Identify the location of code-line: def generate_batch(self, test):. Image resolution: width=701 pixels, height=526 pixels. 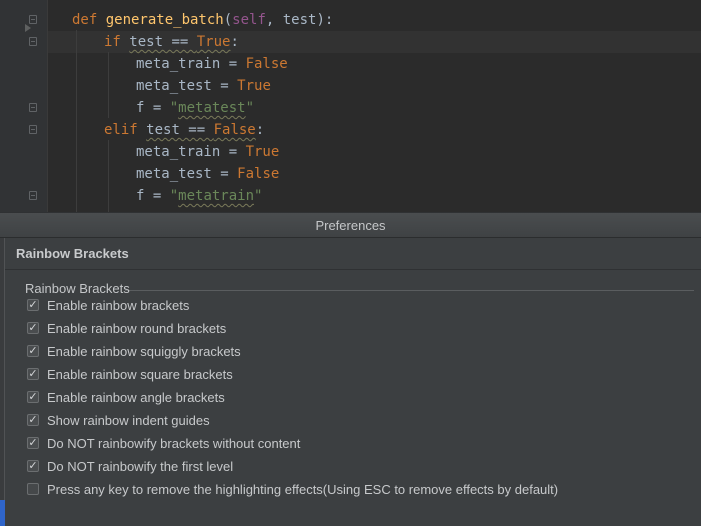
(202, 20).